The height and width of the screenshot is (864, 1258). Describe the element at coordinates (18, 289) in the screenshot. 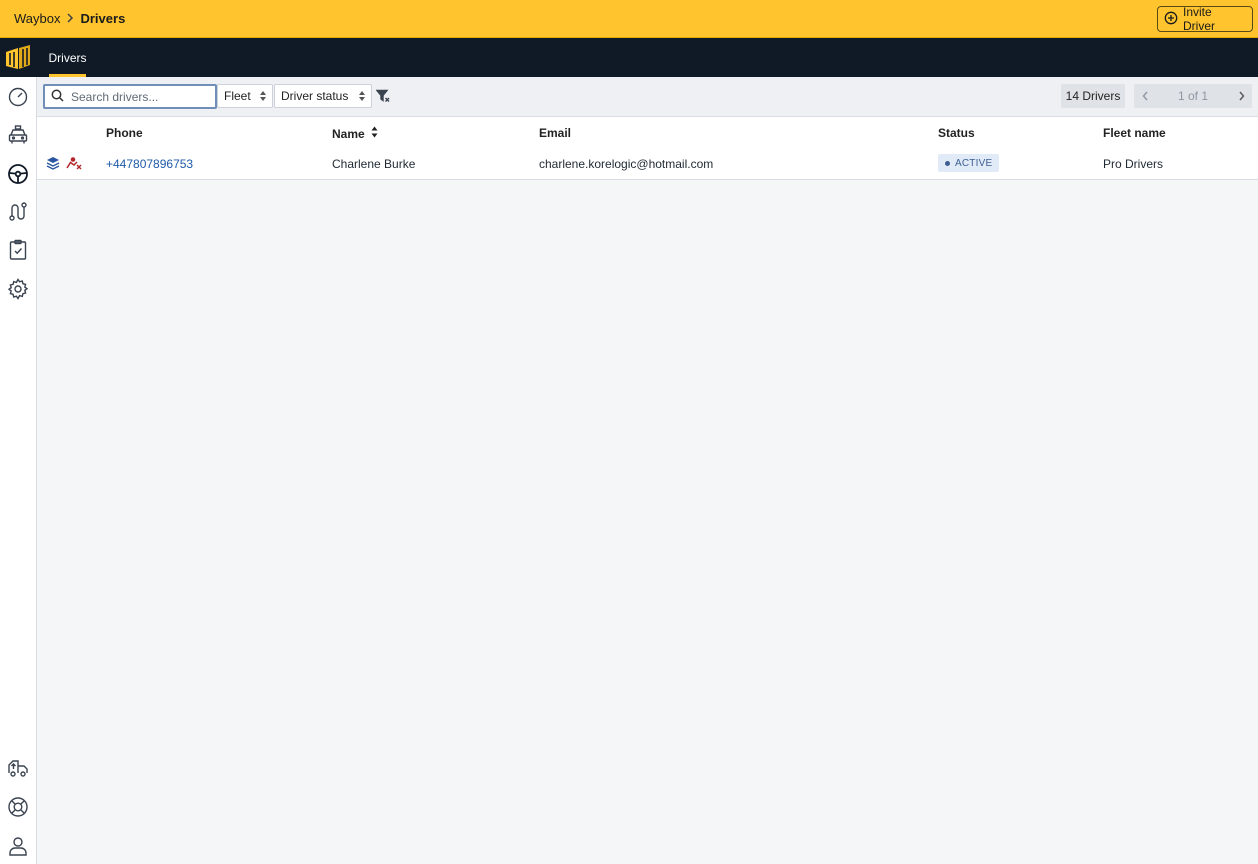

I see `settings-gear-icon` at that location.